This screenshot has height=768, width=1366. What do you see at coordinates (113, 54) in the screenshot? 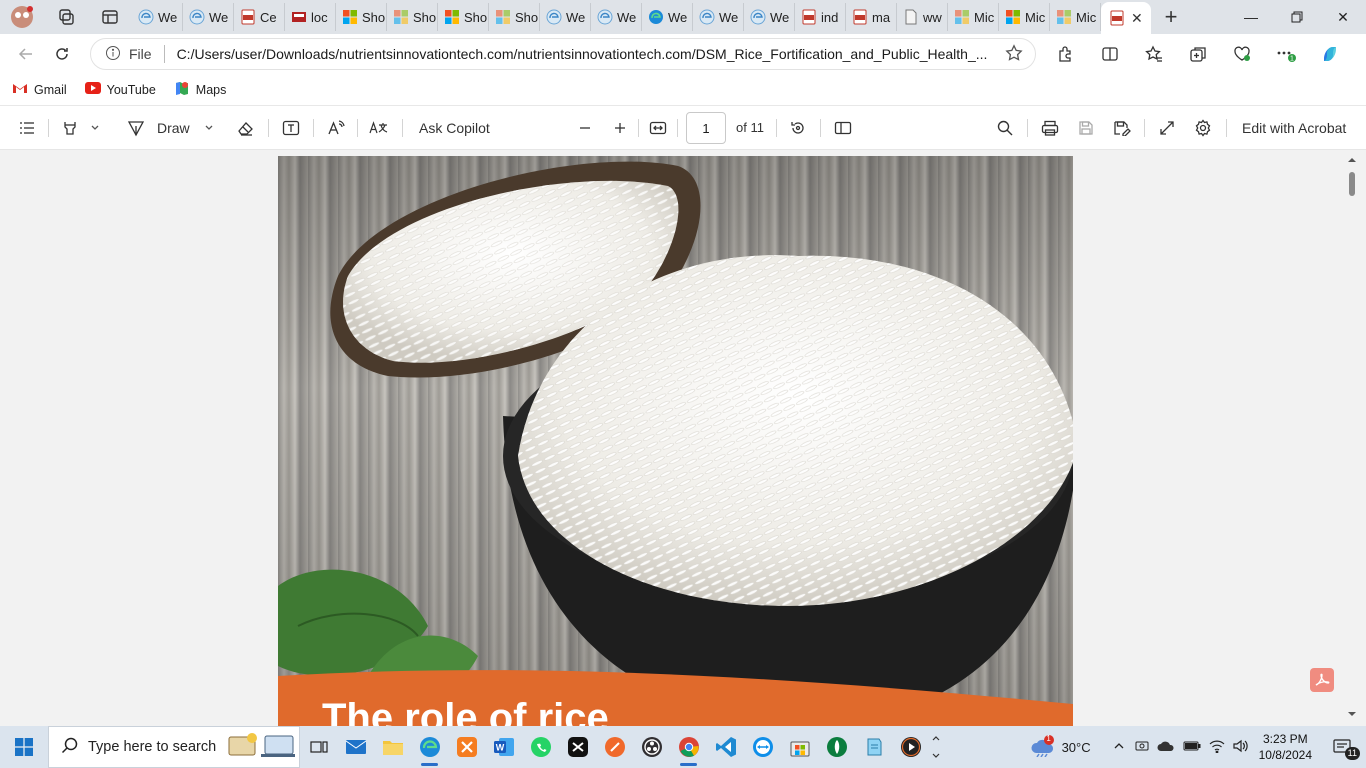
I see `info-icon` at bounding box center [113, 54].